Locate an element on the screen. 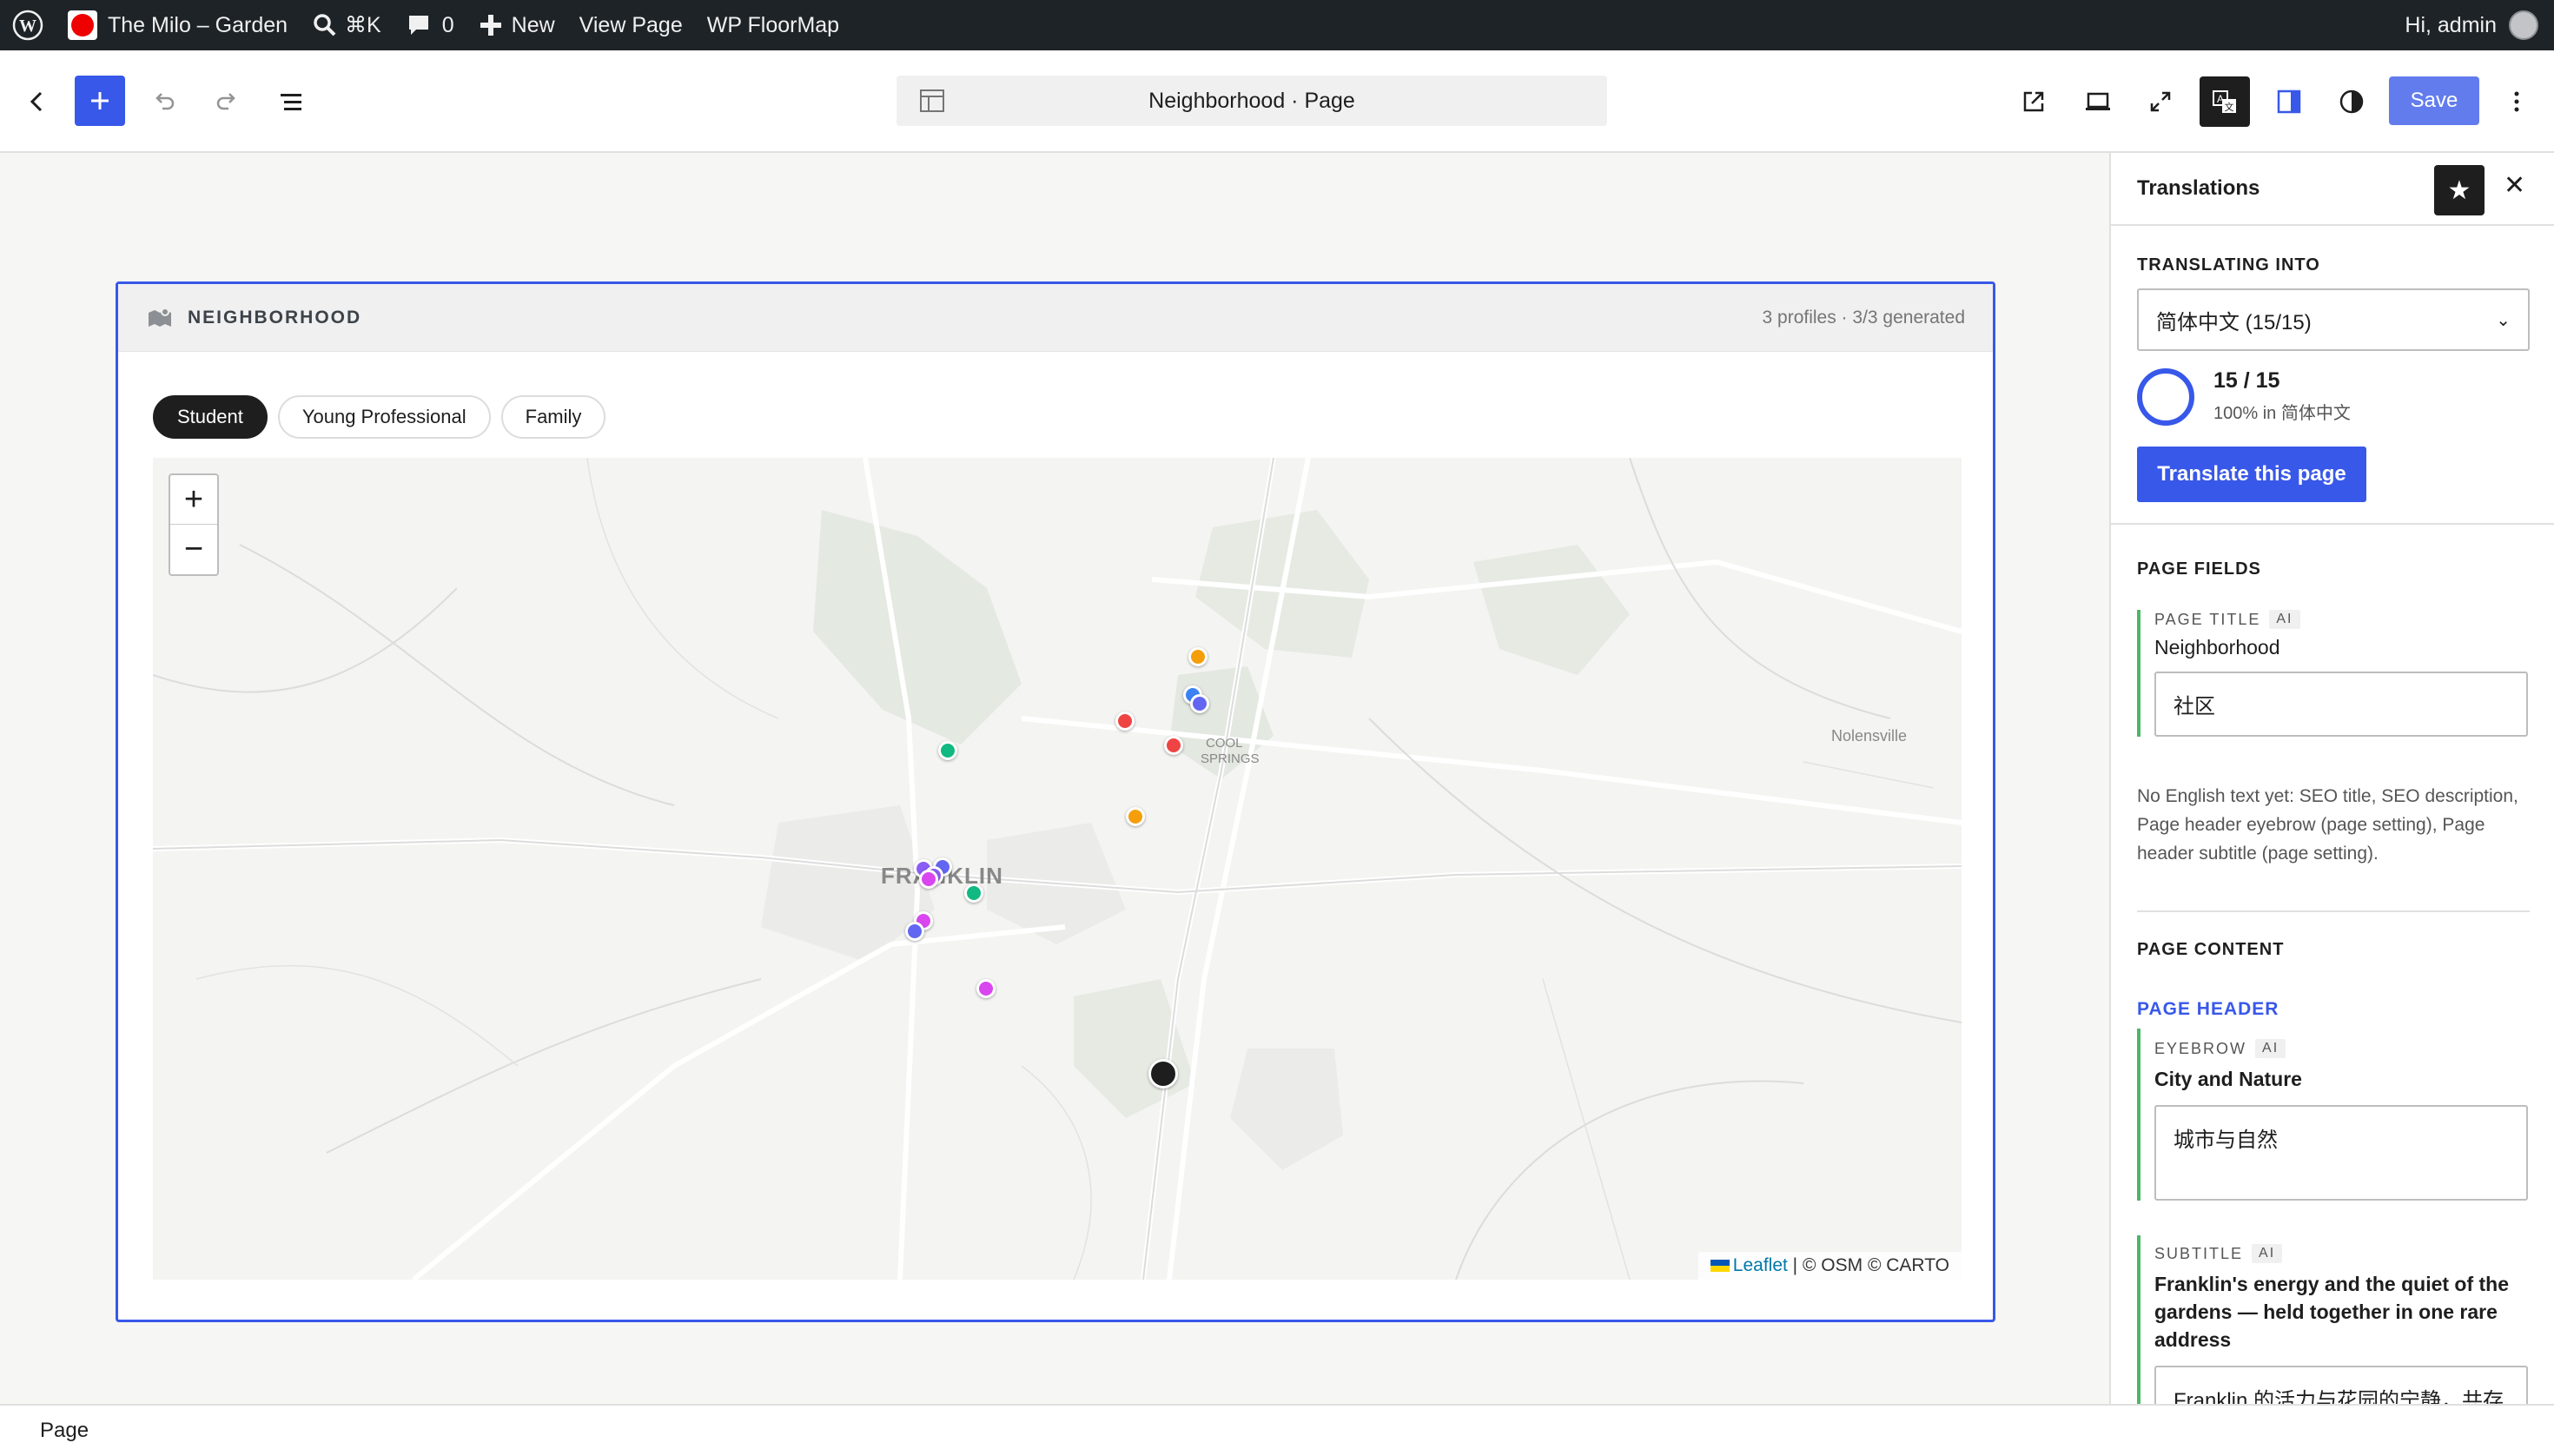 This screenshot has height=1456, width=2554. undo-button is located at coordinates (164, 101).